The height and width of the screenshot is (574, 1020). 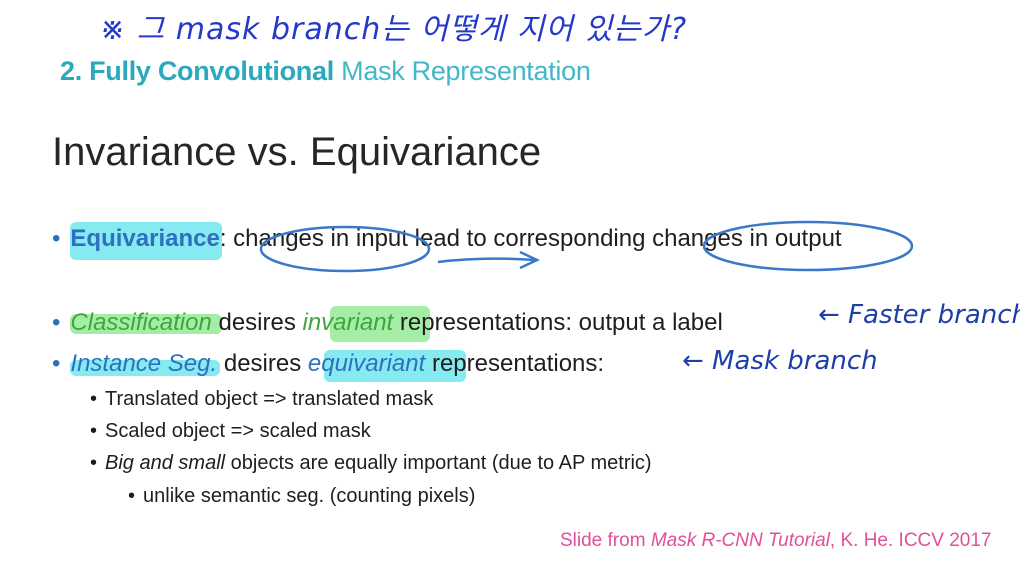 I want to click on ink-annotations, so click(x=586, y=246).